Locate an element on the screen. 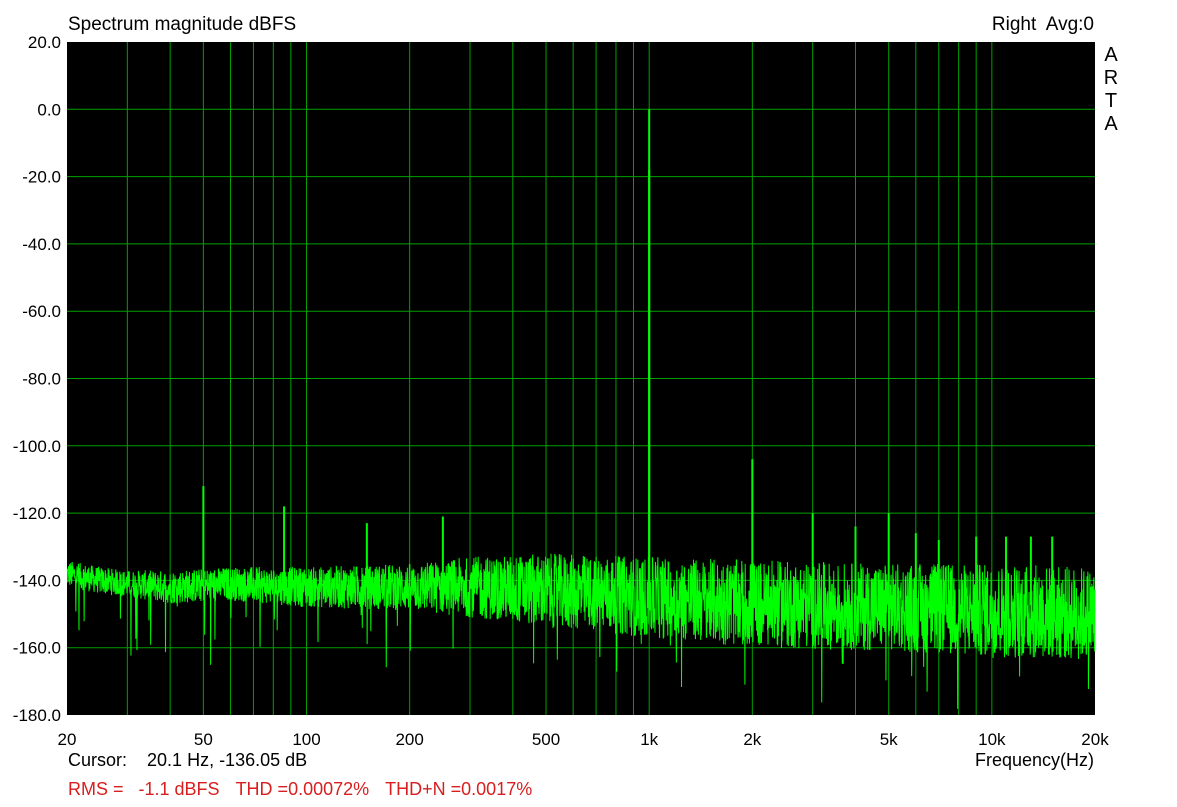 This screenshot has height=807, width=1177. y-tick-label: -80.0 is located at coordinates (41, 379).